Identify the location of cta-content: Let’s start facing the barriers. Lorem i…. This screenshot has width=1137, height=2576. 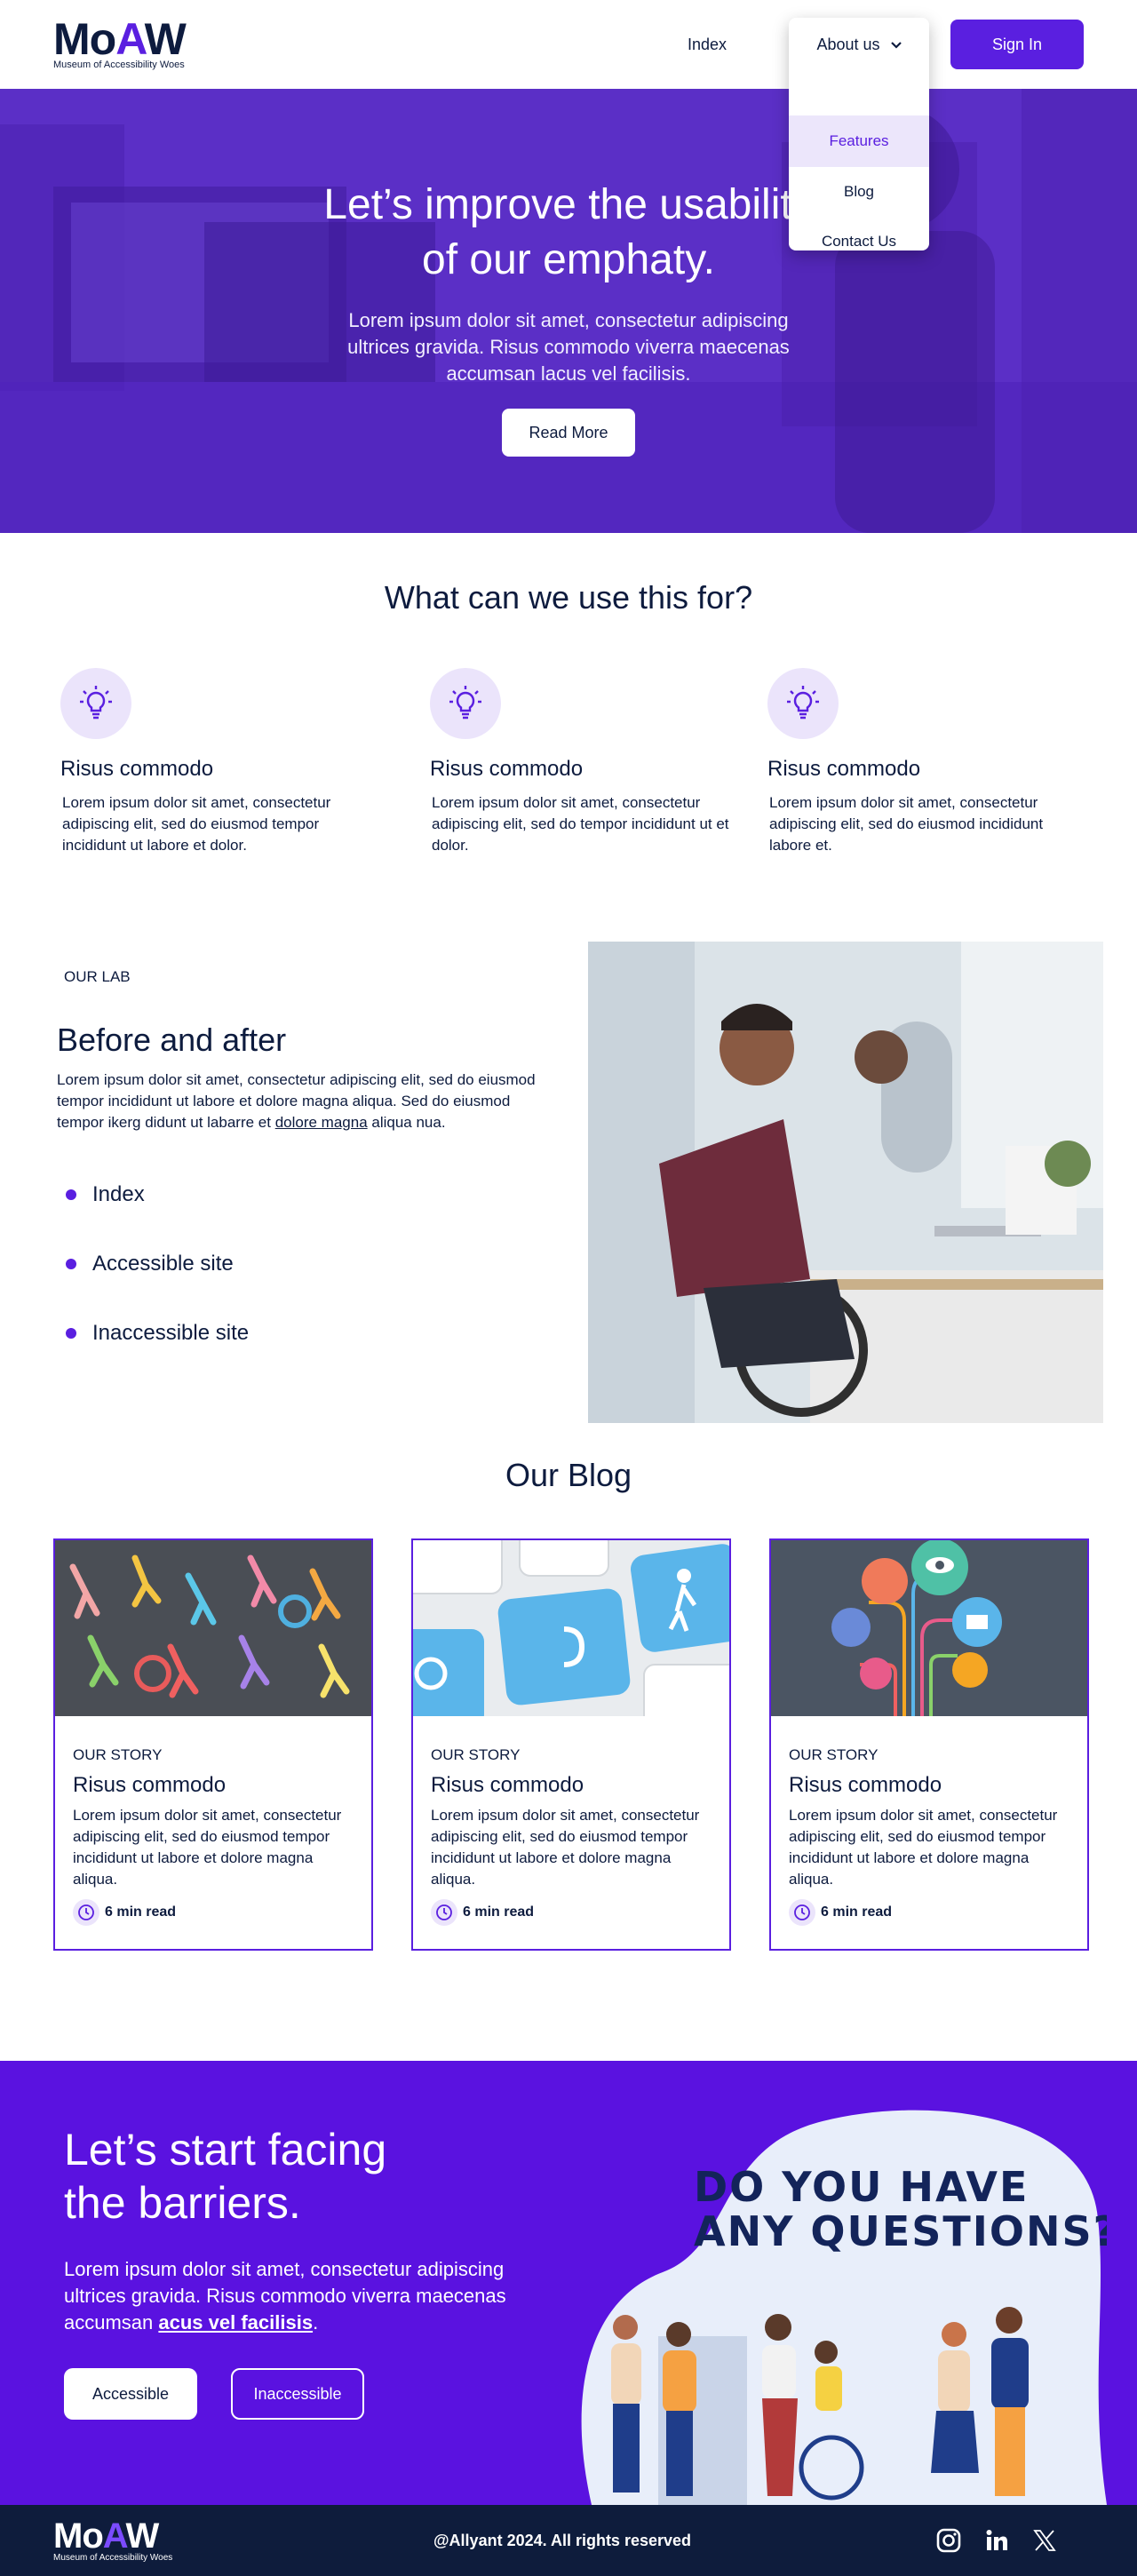
(322, 2271).